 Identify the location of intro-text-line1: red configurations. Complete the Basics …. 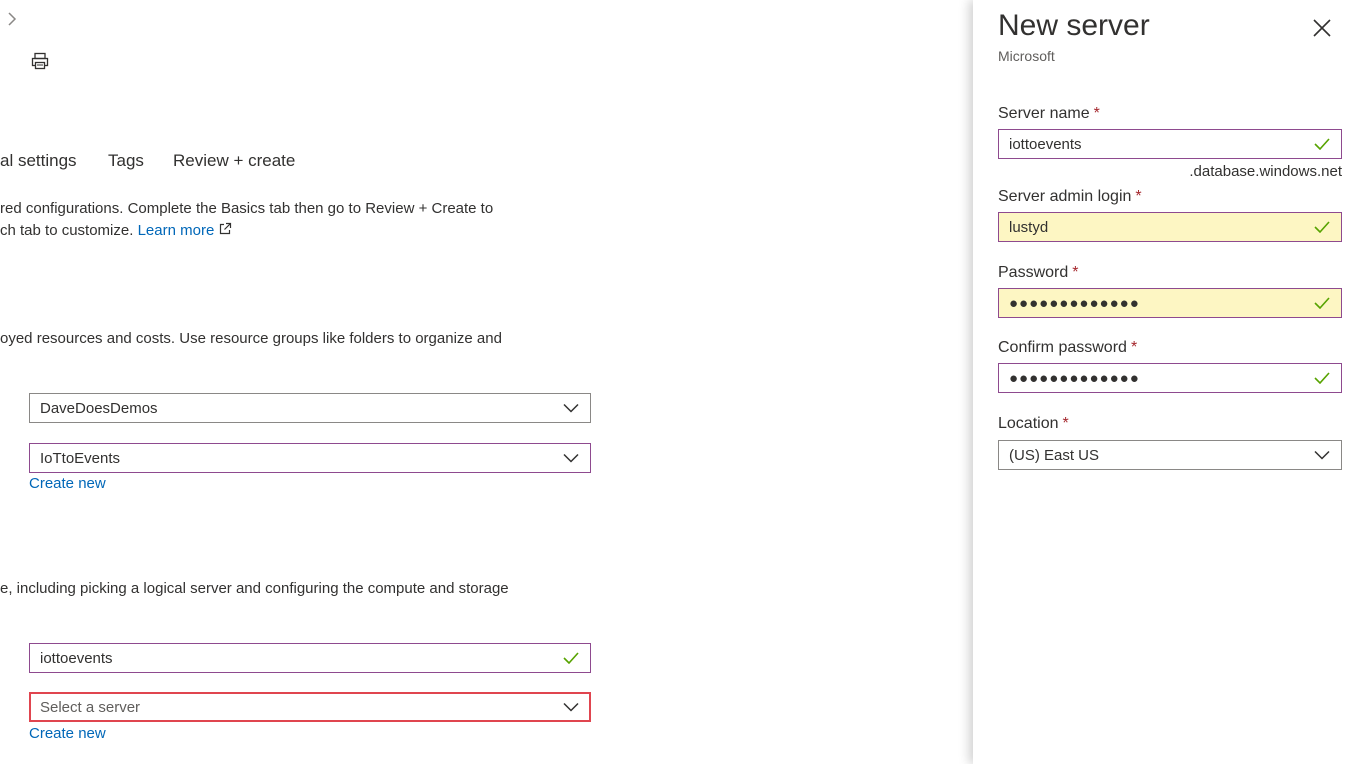
(247, 208).